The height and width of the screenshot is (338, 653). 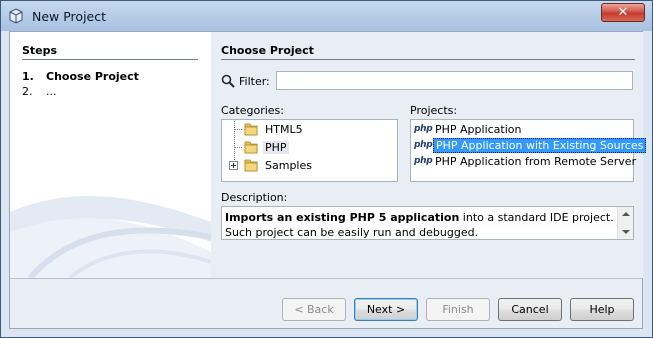 I want to click on netbeans-cube-icon, so click(x=16, y=16).